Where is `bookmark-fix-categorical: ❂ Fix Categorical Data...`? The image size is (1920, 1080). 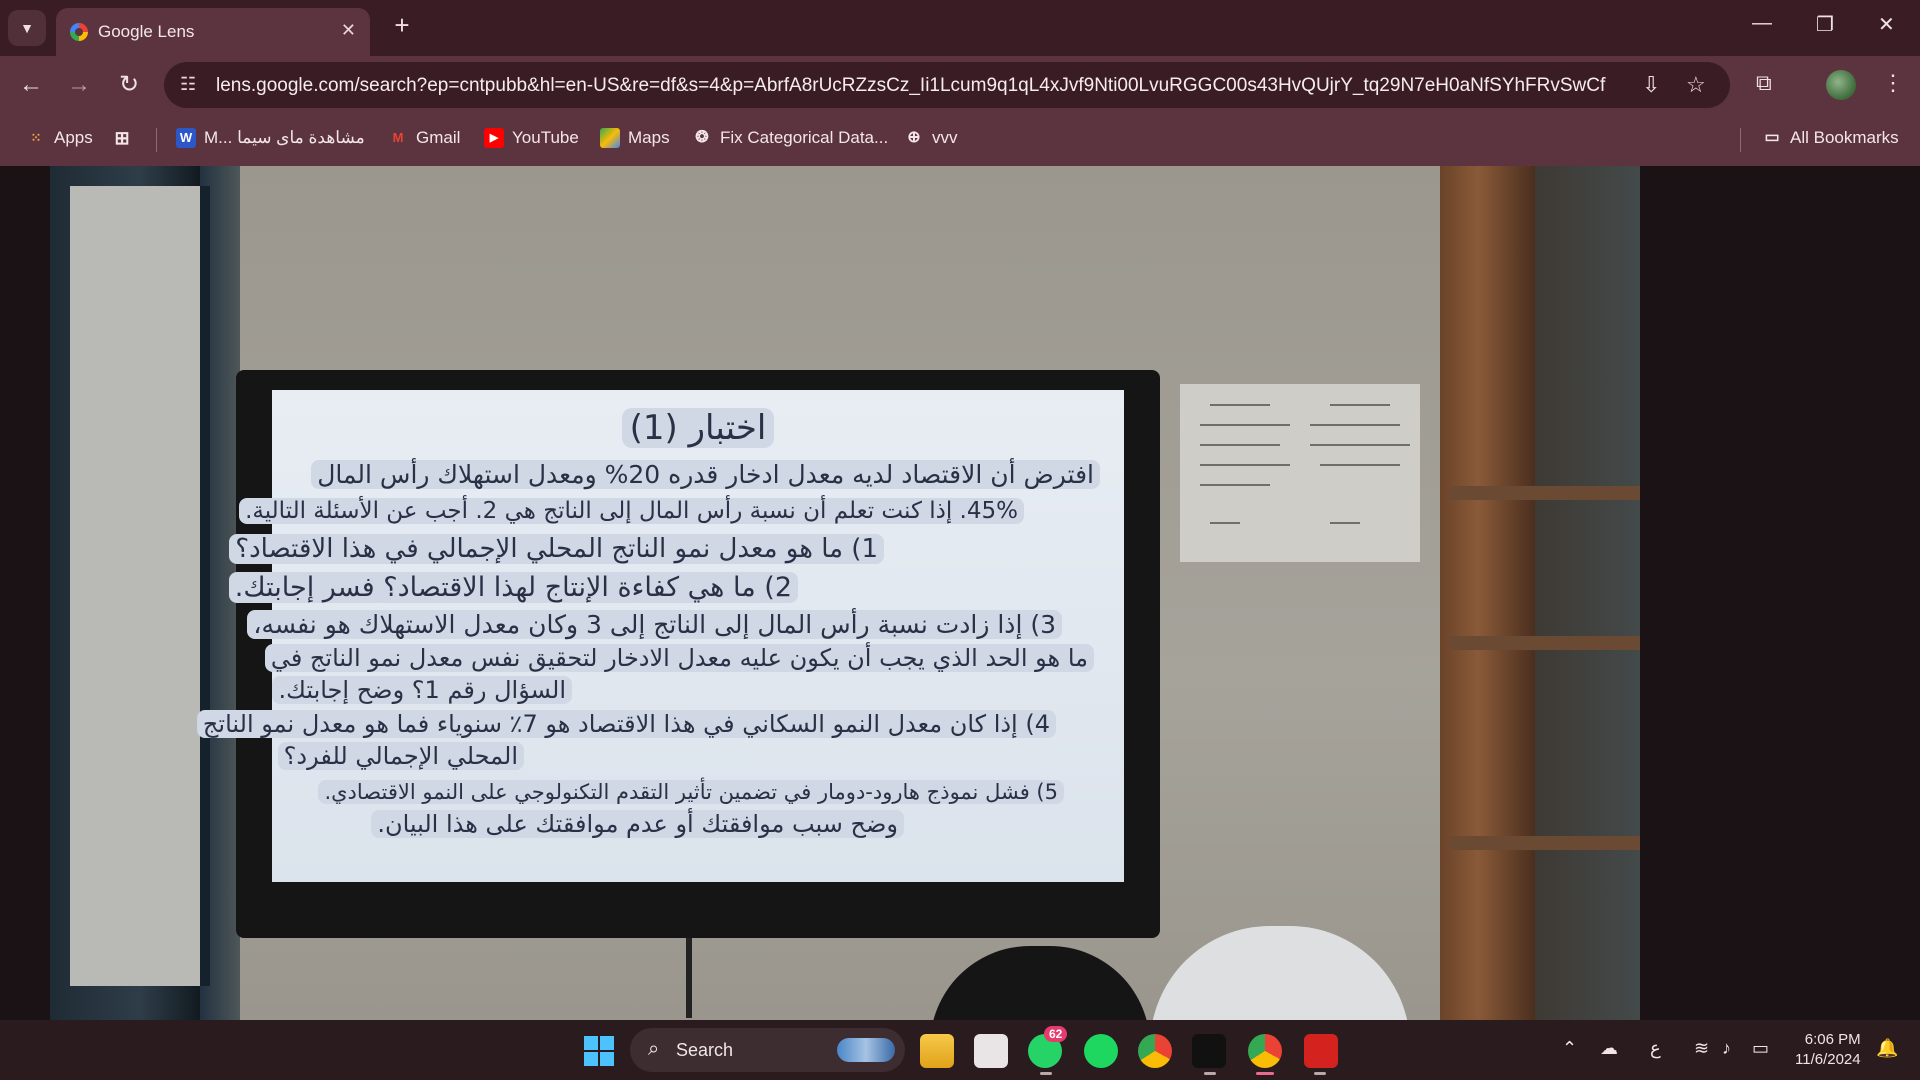 bookmark-fix-categorical: ❂ Fix Categorical Data... is located at coordinates (790, 138).